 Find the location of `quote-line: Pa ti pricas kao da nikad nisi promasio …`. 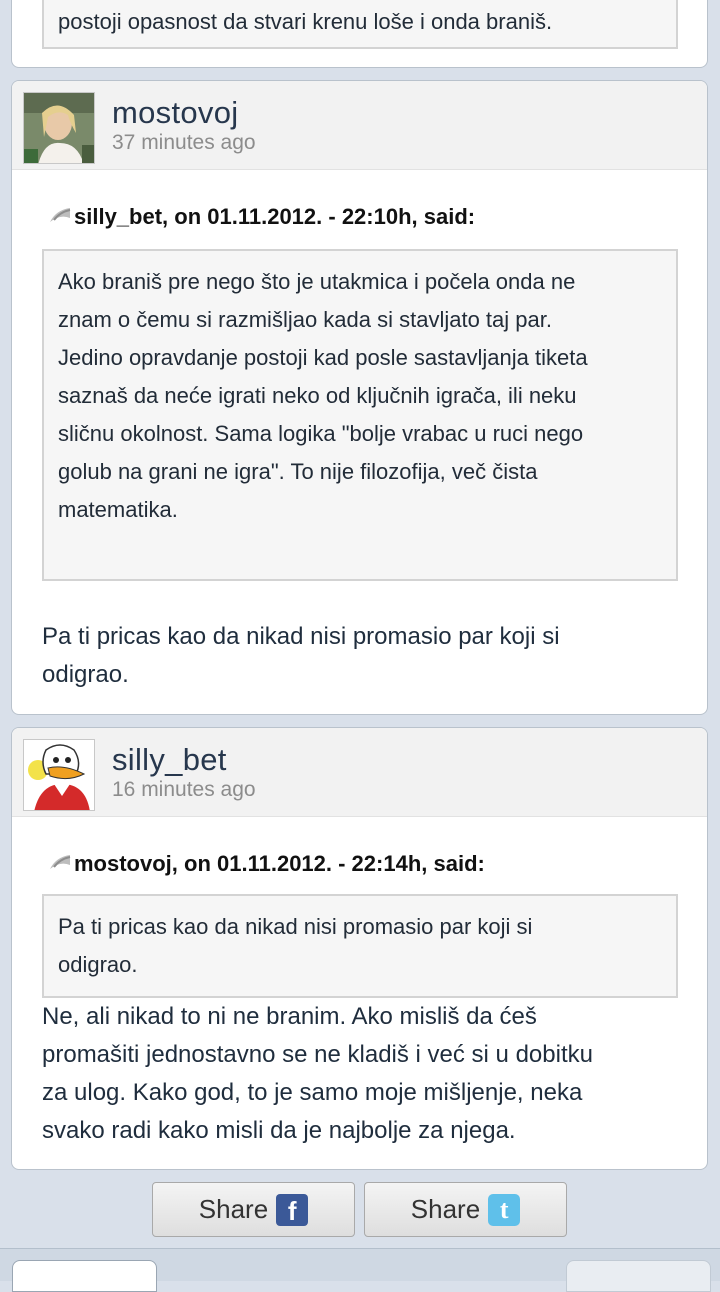

quote-line: Pa ti pricas kao da nikad nisi promasio … is located at coordinates (295, 926).